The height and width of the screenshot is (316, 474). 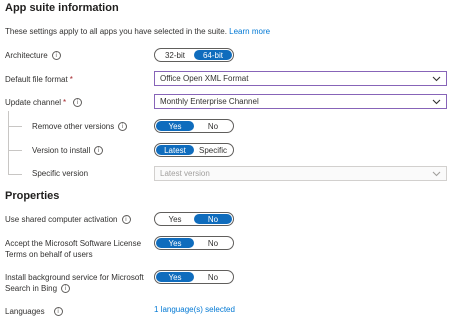 I want to click on languages-row-label: Languages i, so click(x=34, y=311).